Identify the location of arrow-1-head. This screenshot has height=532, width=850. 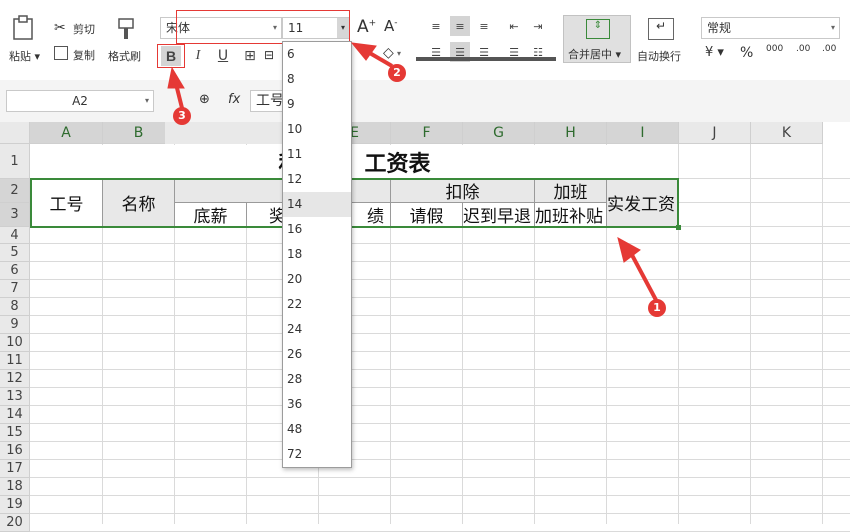
(629, 250).